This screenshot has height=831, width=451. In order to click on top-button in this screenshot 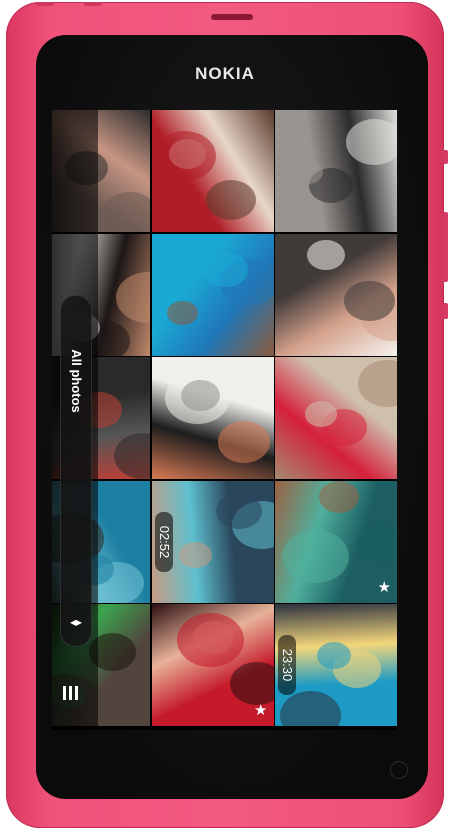, I will do `click(93, 4)`.